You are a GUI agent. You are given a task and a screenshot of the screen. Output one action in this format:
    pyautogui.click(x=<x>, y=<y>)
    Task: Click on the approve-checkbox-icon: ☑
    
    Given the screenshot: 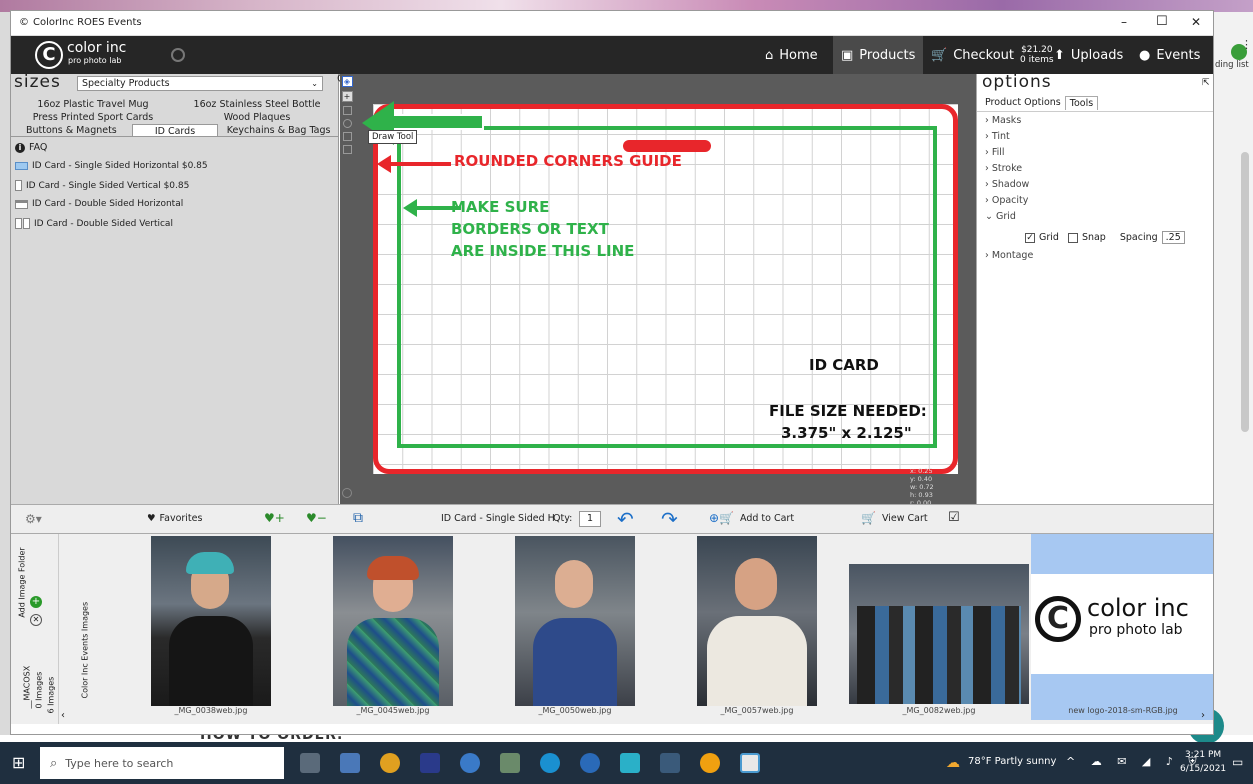 What is the action you would take?
    pyautogui.click(x=954, y=517)
    